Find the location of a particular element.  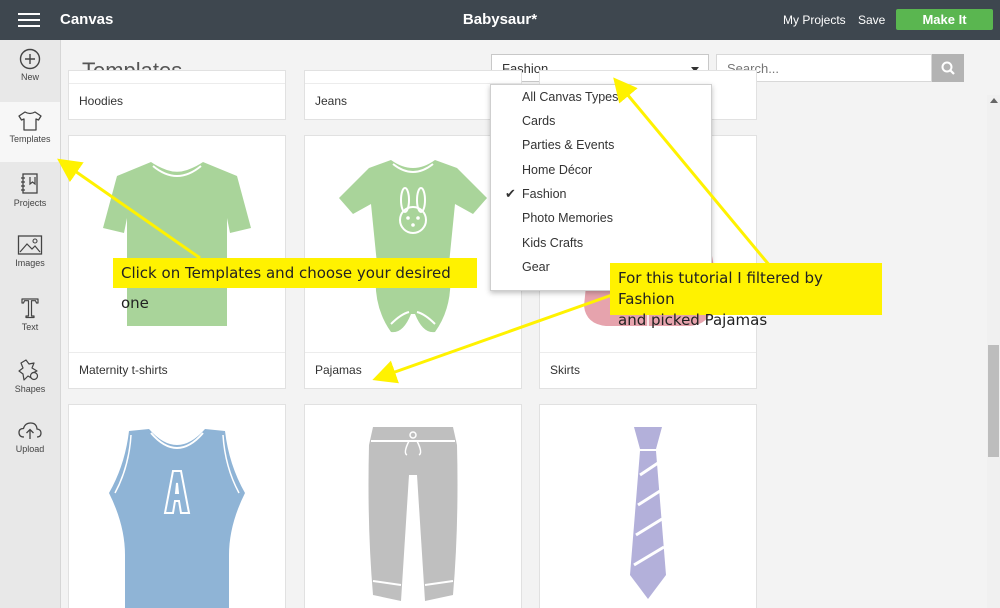

sidebar-item-text: Text is located at coordinates (30, 318).